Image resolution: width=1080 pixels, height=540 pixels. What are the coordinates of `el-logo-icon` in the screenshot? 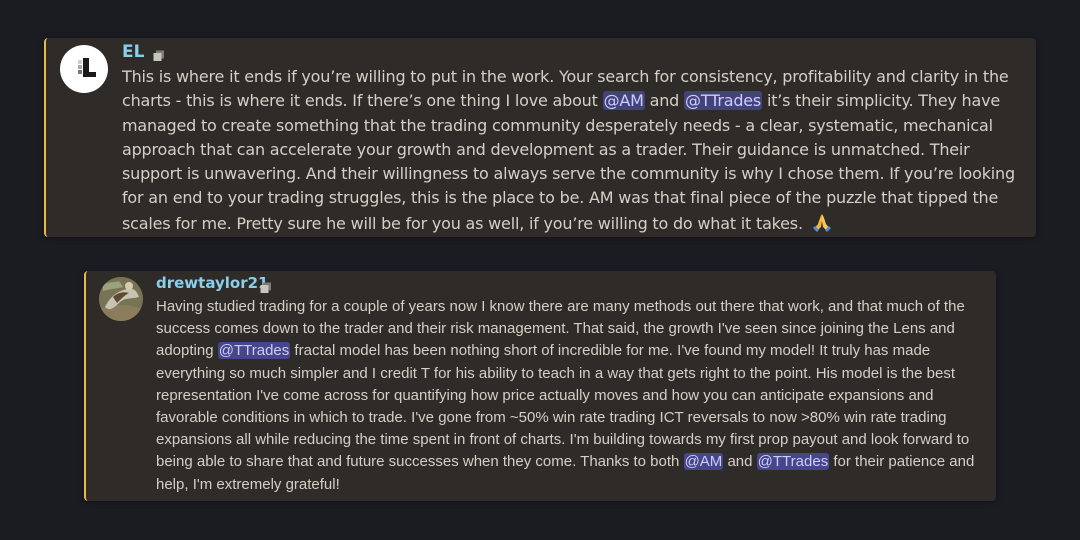 It's located at (84, 69).